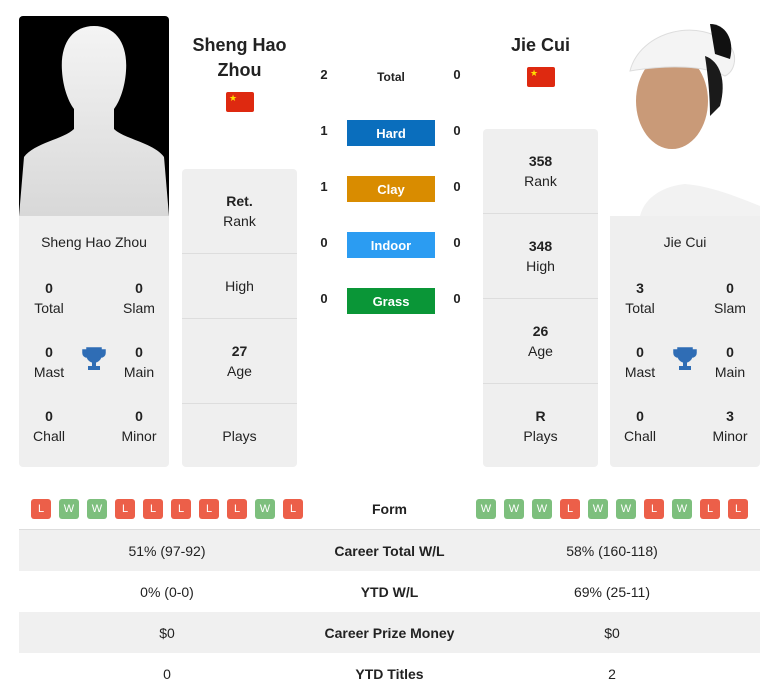  Describe the element at coordinates (239, 435) in the screenshot. I see `player1-plays: Plays` at that location.